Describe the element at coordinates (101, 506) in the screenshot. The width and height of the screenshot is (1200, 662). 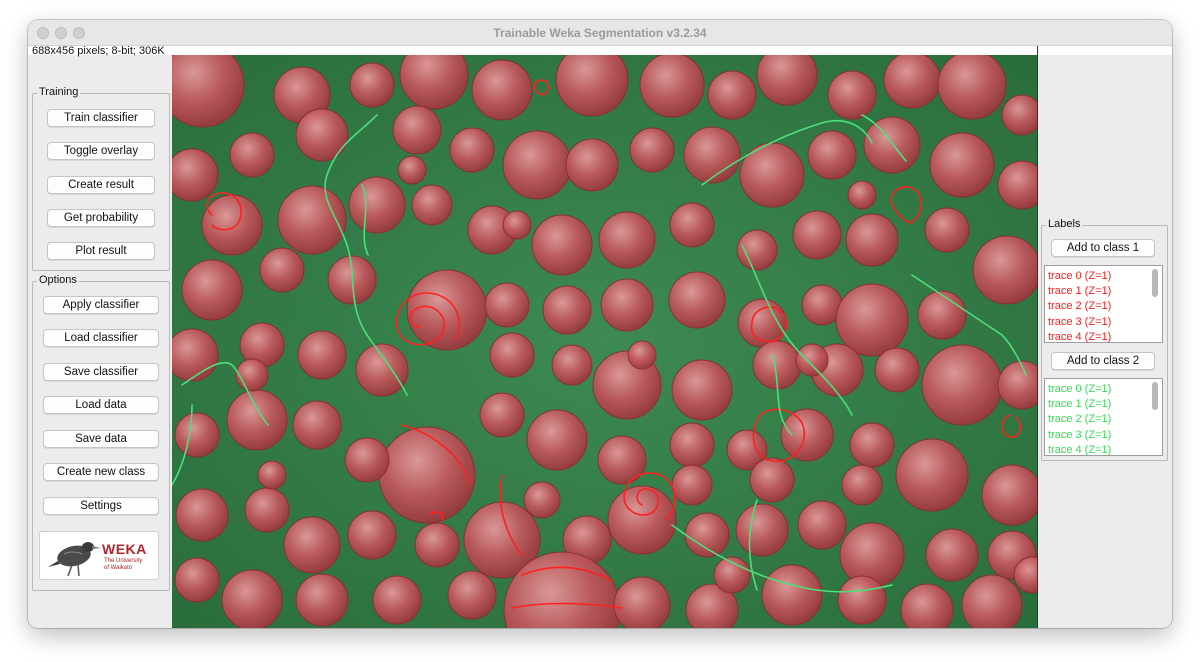
I see `settings-button: Settings` at that location.